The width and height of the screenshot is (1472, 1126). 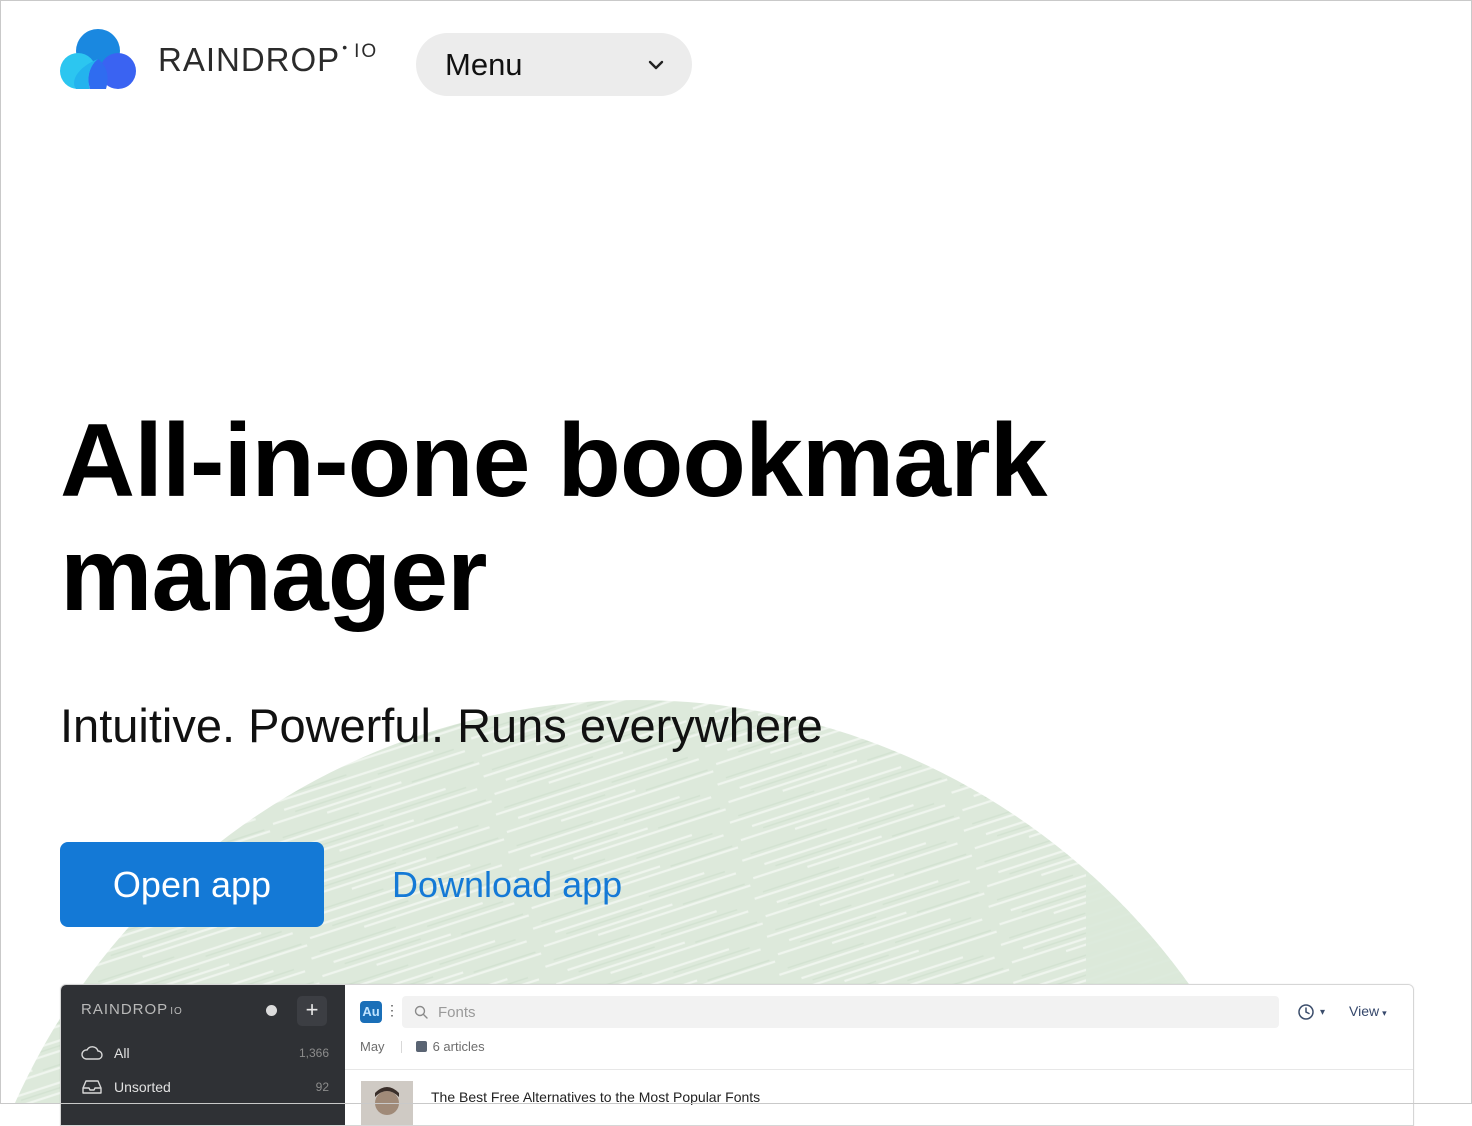 What do you see at coordinates (142, 1087) in the screenshot?
I see `sidebar-item-label: Unsorted` at bounding box center [142, 1087].